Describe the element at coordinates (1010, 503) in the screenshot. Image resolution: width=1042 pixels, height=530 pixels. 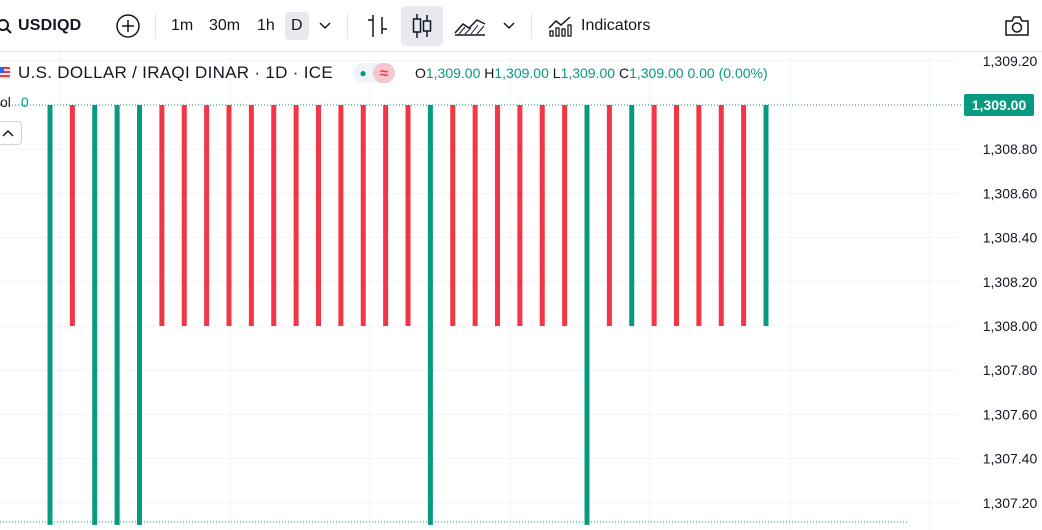
I see `price-tick-label: 1,307.20` at that location.